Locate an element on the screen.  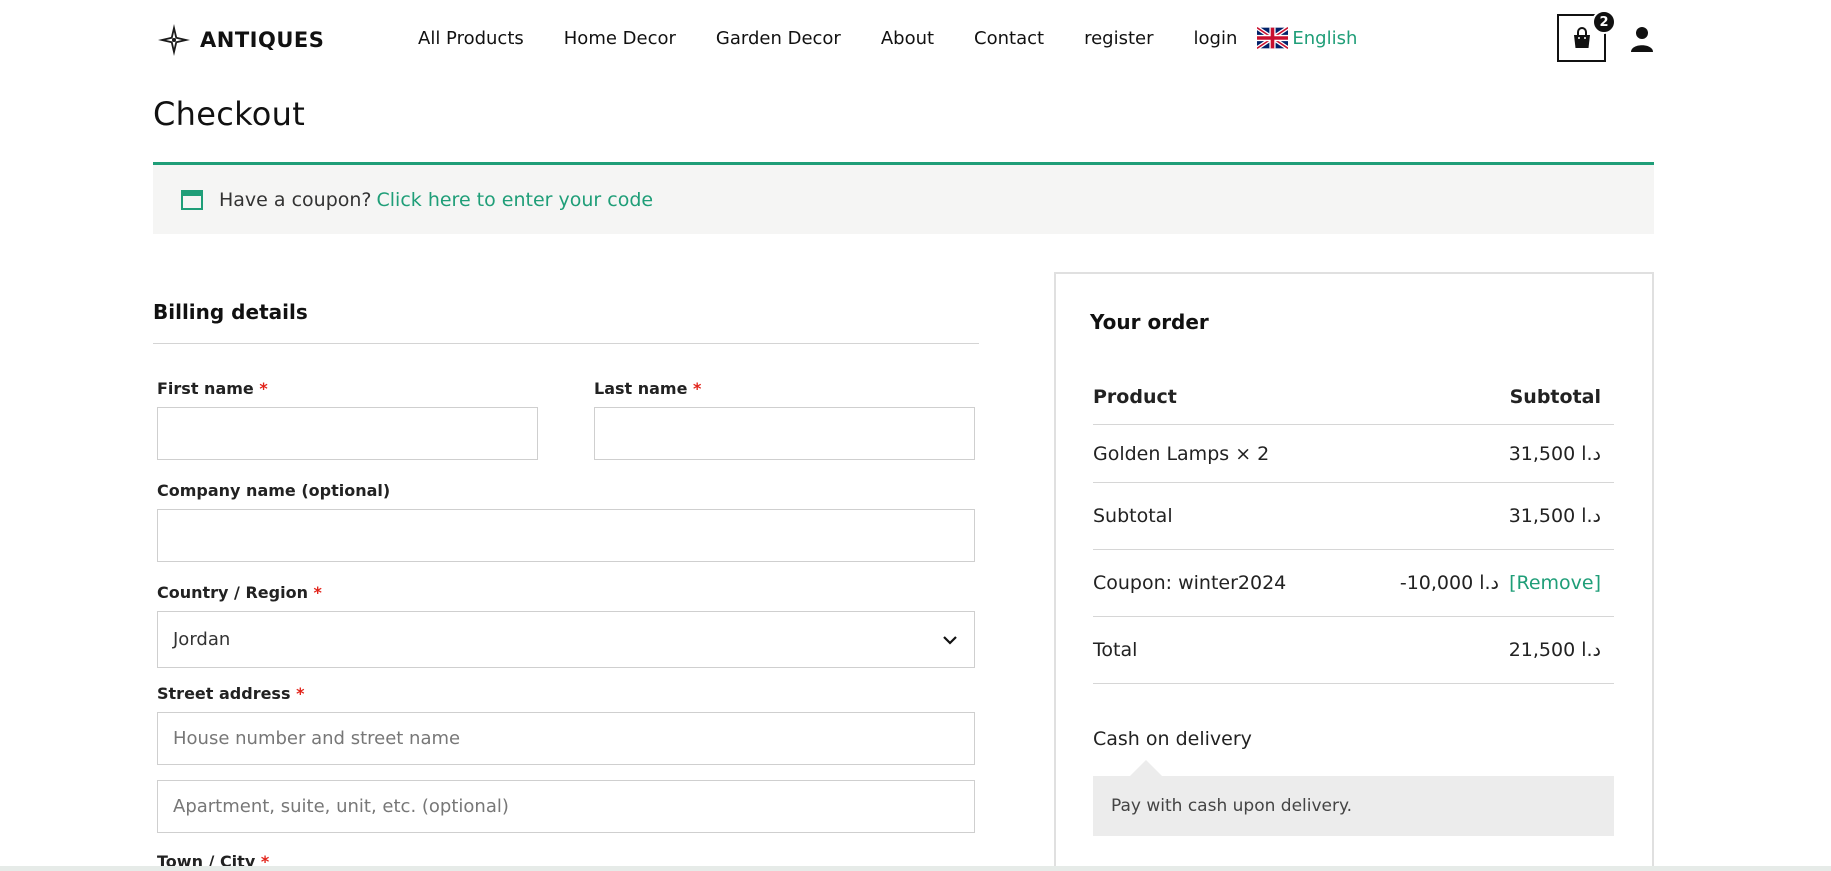
last-name-field is located at coordinates (784, 433).